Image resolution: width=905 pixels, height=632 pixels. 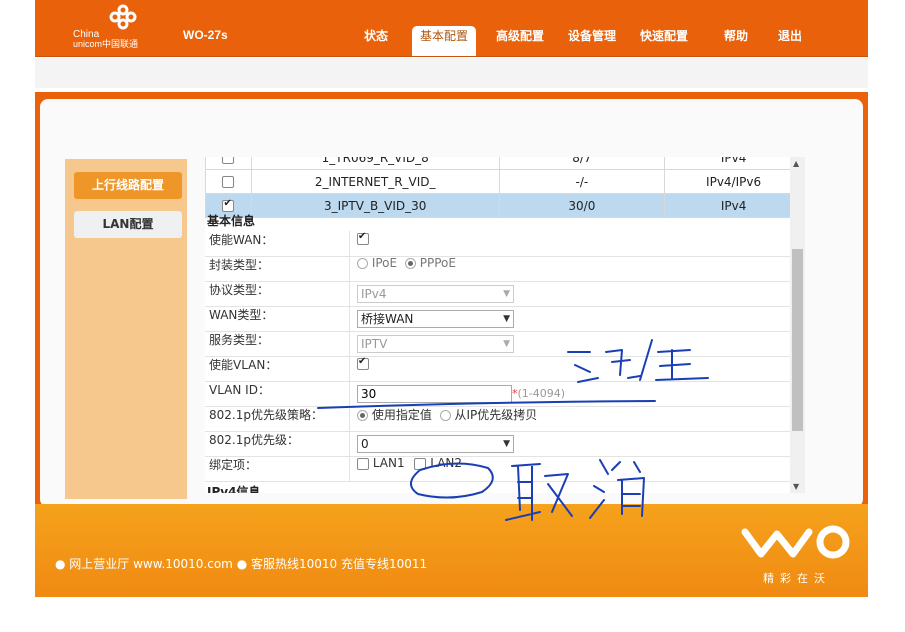 I want to click on bind-lan2-label: LAN2, so click(x=446, y=463).